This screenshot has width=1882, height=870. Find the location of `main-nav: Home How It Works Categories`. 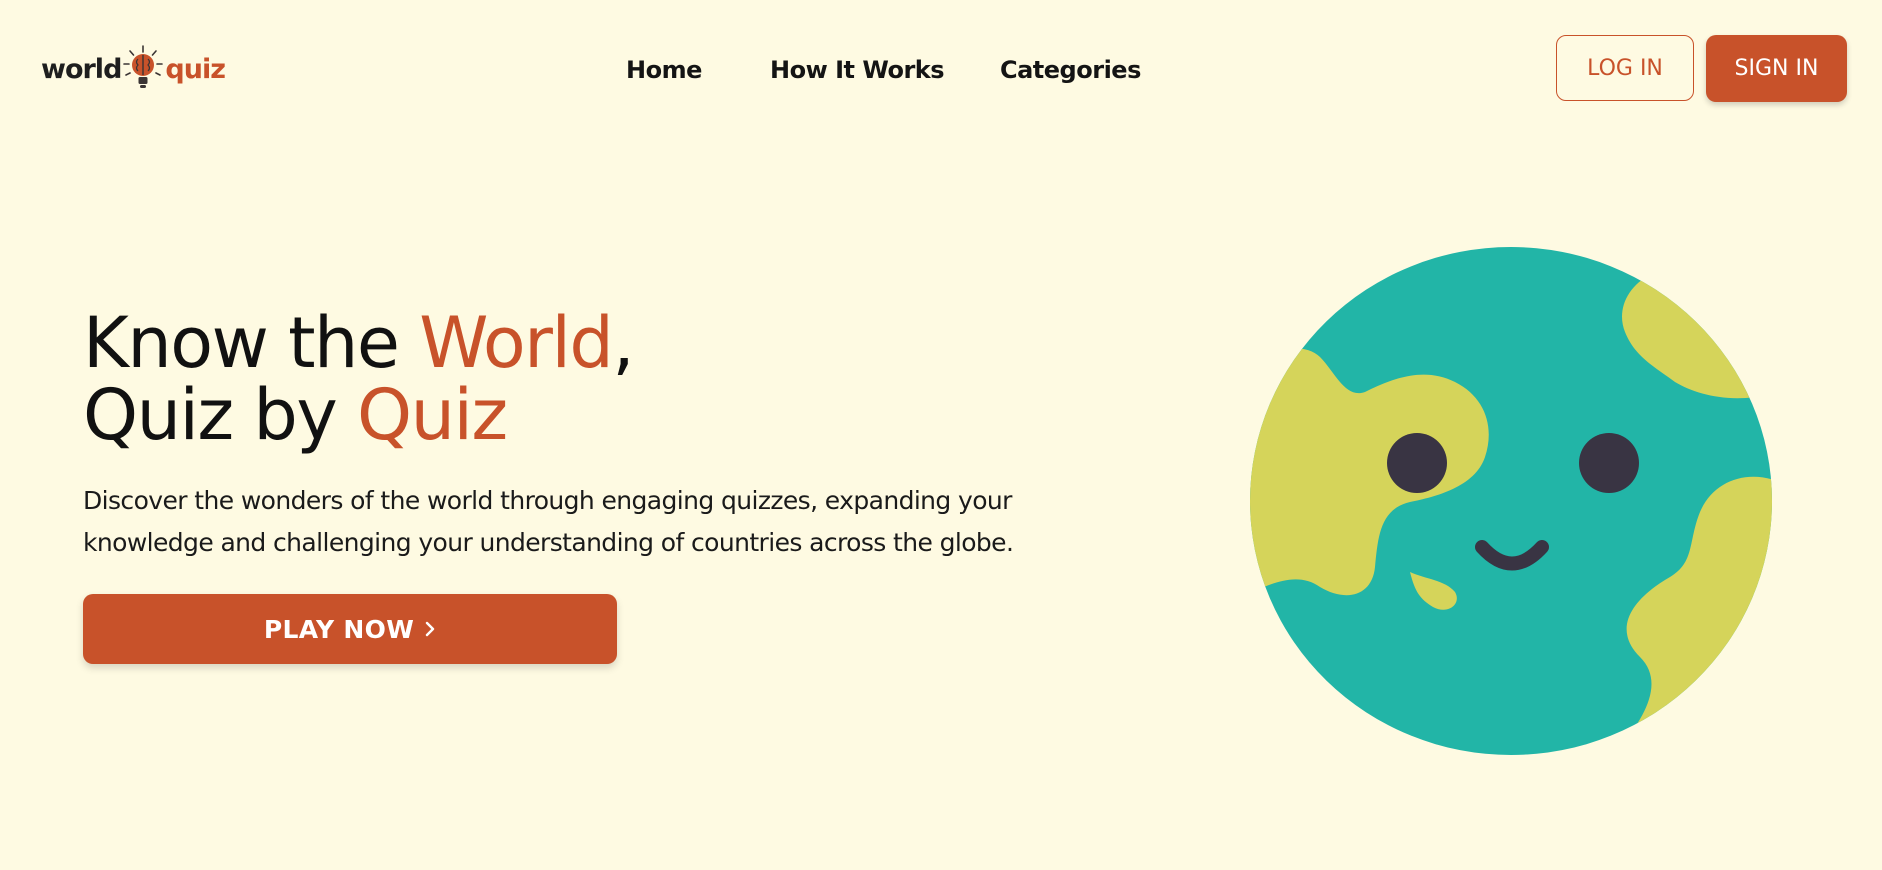

main-nav: Home How It Works Categories is located at coordinates (880, 70).